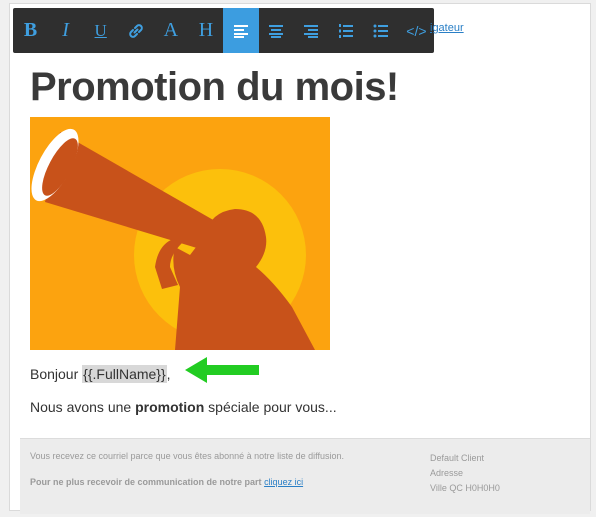 The width and height of the screenshot is (596, 517). I want to click on italic-button: I, so click(65, 30).